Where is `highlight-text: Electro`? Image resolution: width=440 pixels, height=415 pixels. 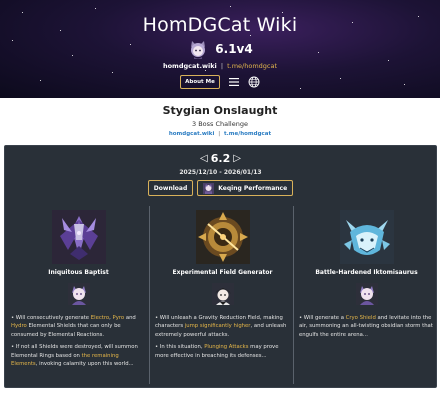 highlight-text: Electro is located at coordinates (100, 318).